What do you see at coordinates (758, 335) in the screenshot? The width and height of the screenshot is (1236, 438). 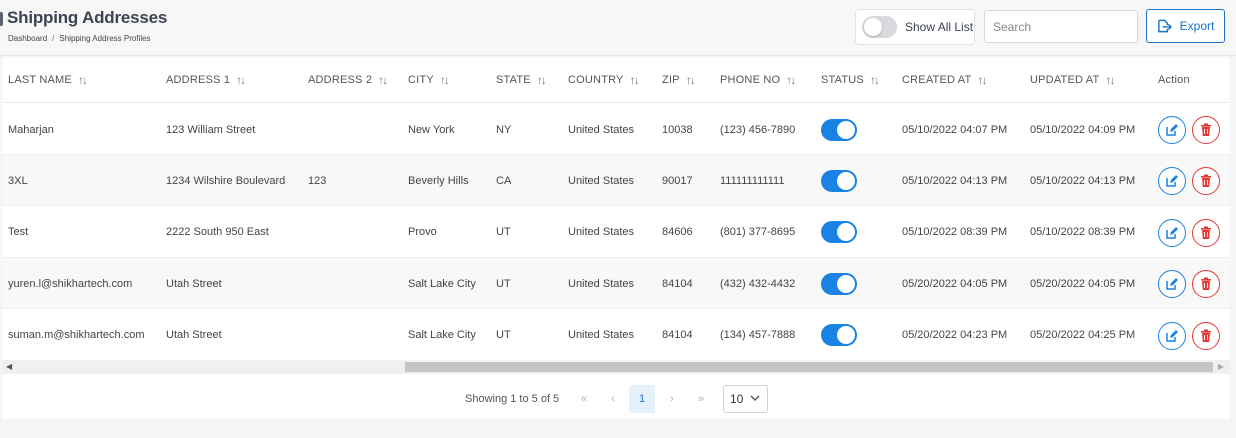 I see `cell-phone: (134) 457-7888` at bounding box center [758, 335].